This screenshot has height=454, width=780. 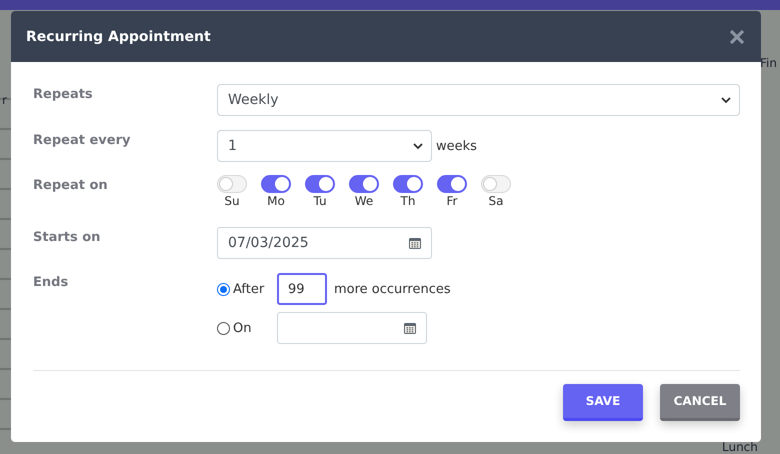 What do you see at coordinates (392, 289) in the screenshot?
I see `occurrences-label: more occurrences` at bounding box center [392, 289].